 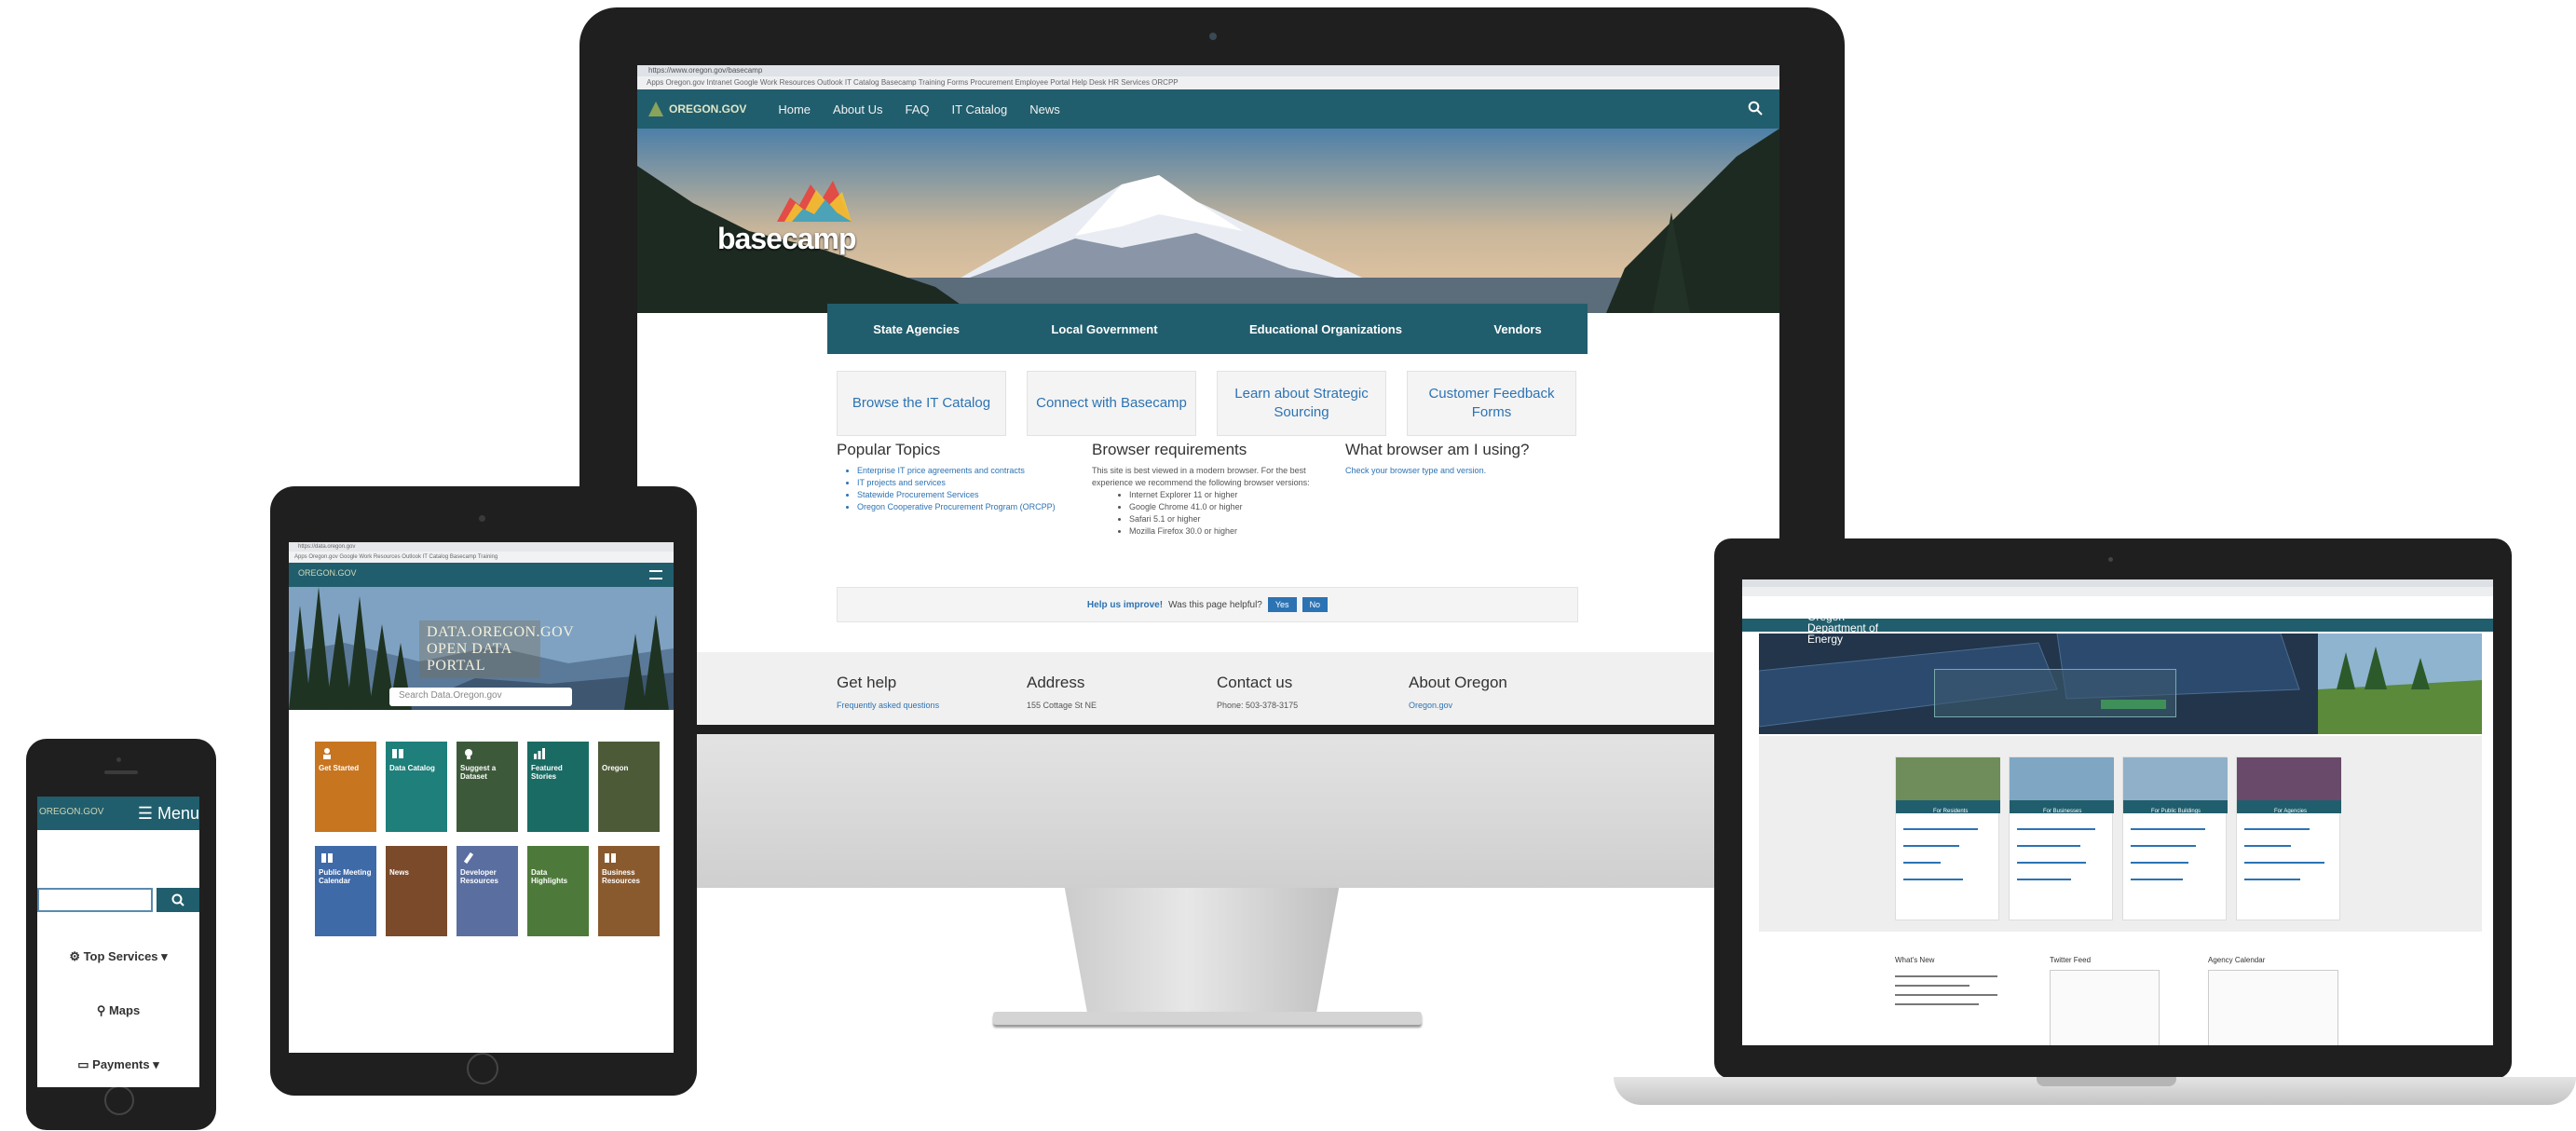 What do you see at coordinates (482, 547) in the screenshot?
I see `tablet-browser-url: https://data.oregon.gov` at bounding box center [482, 547].